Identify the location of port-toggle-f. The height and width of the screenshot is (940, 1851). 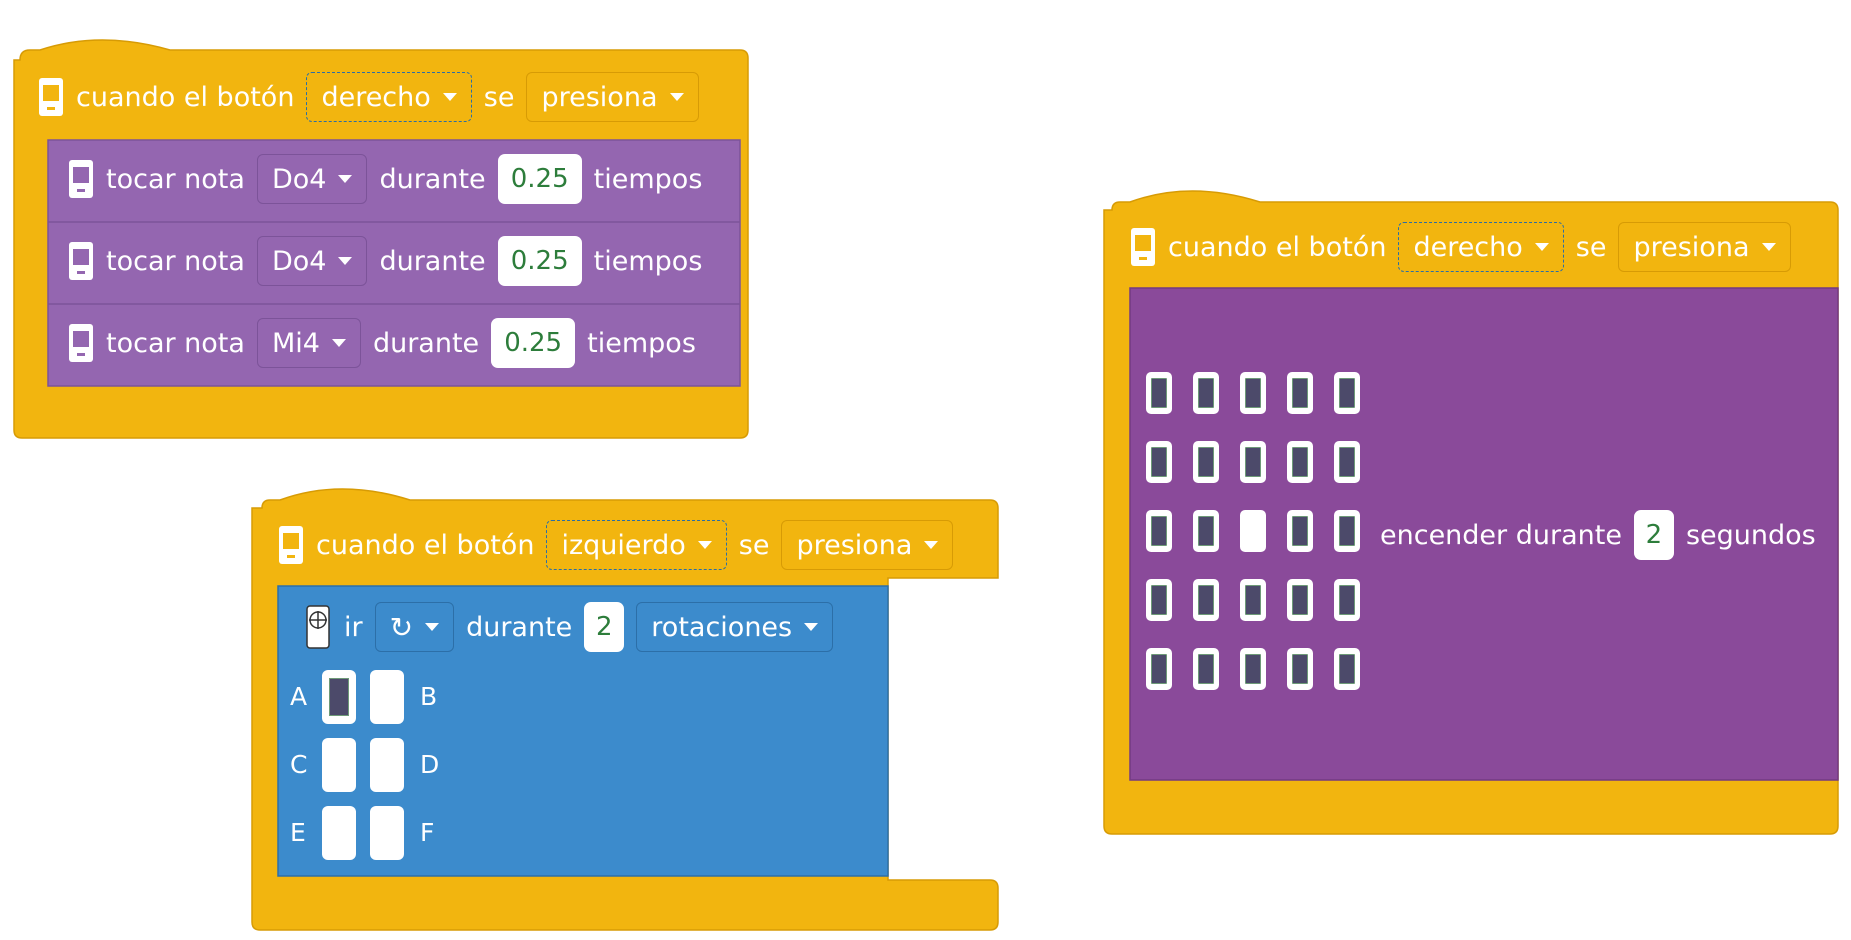
(387, 833).